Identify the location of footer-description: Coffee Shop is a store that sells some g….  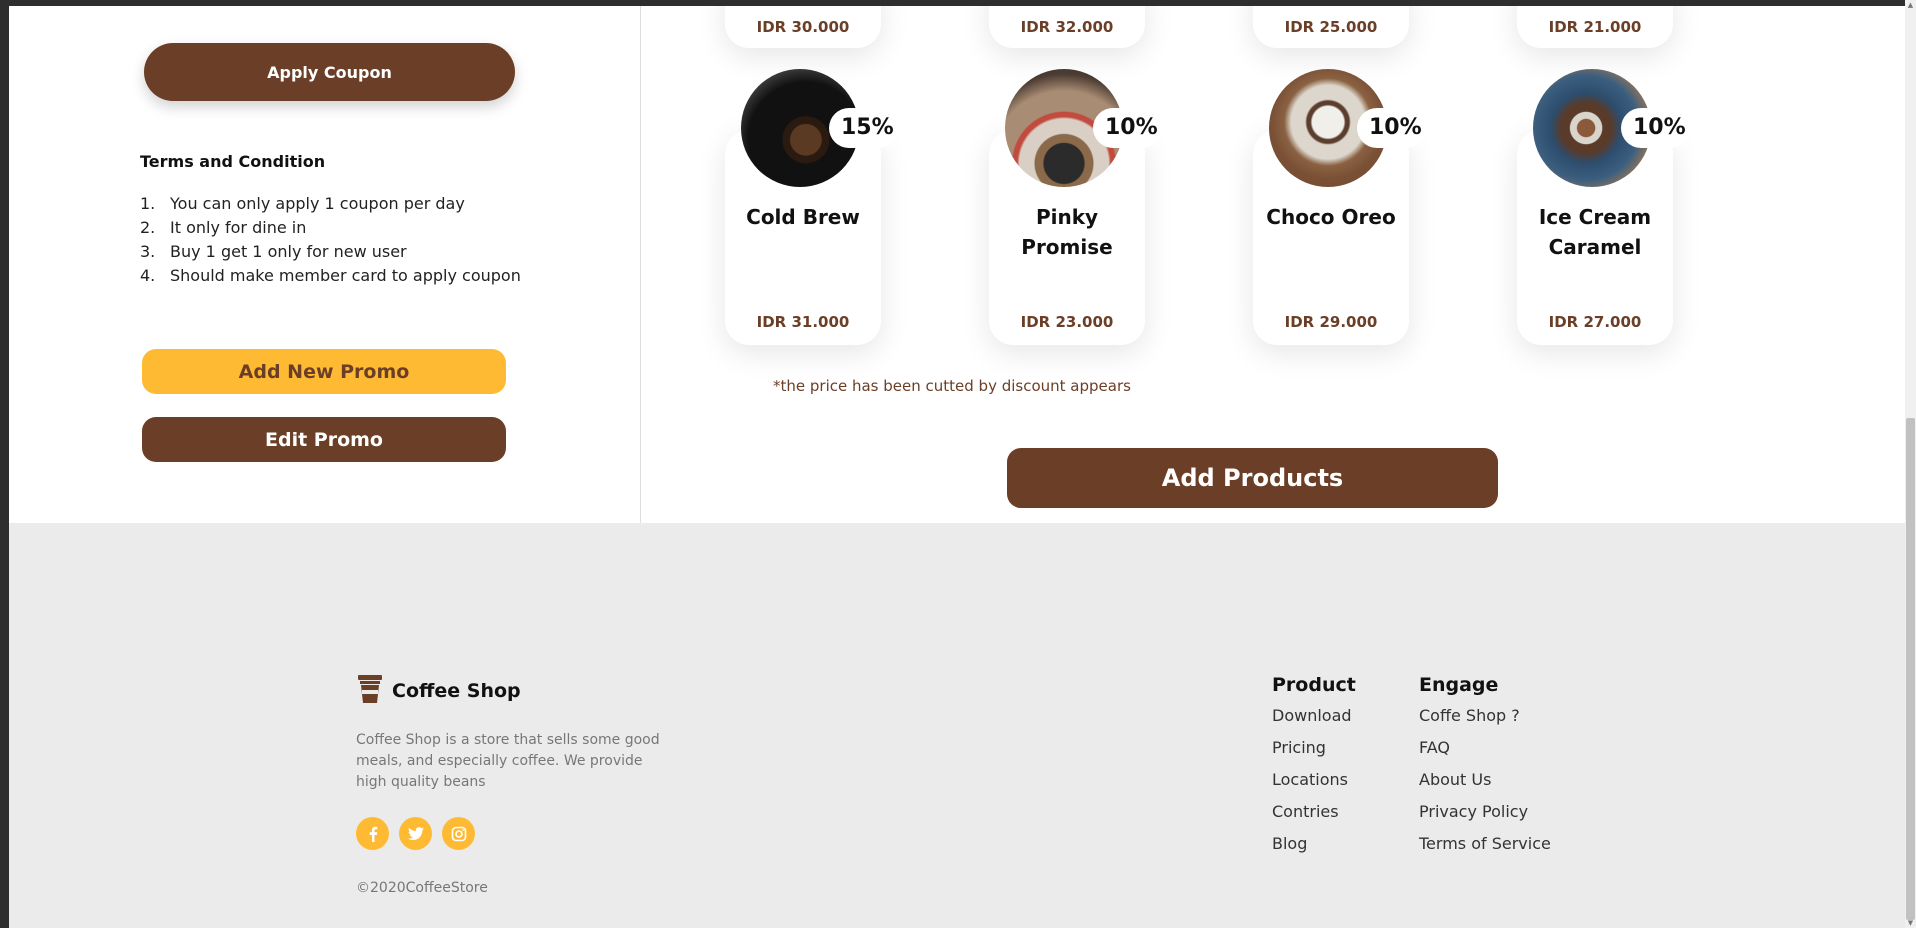
(508, 761).